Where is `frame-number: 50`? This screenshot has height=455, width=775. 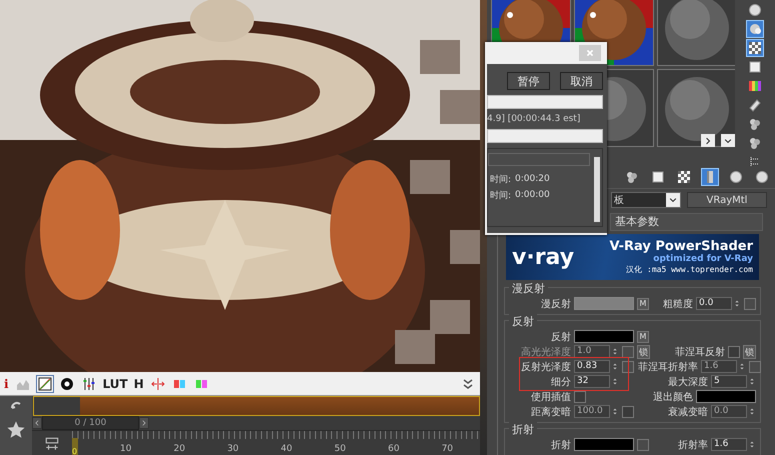
frame-number: 50 is located at coordinates (340, 449).